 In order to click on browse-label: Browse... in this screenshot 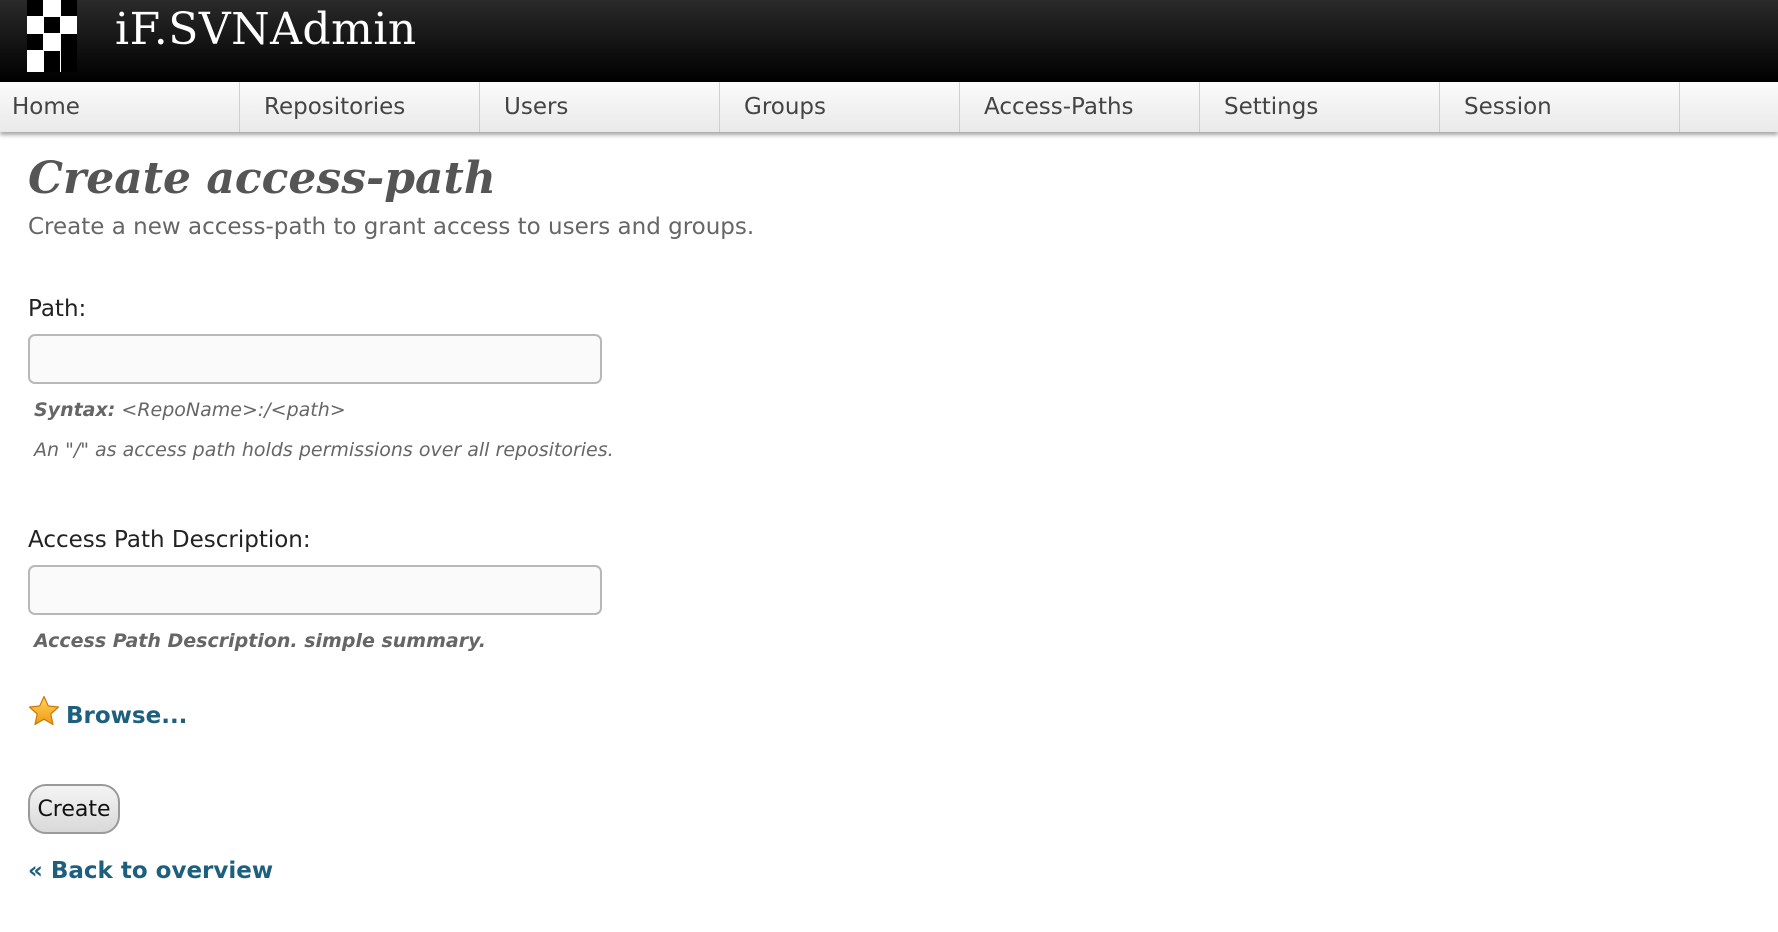, I will do `click(127, 716)`.